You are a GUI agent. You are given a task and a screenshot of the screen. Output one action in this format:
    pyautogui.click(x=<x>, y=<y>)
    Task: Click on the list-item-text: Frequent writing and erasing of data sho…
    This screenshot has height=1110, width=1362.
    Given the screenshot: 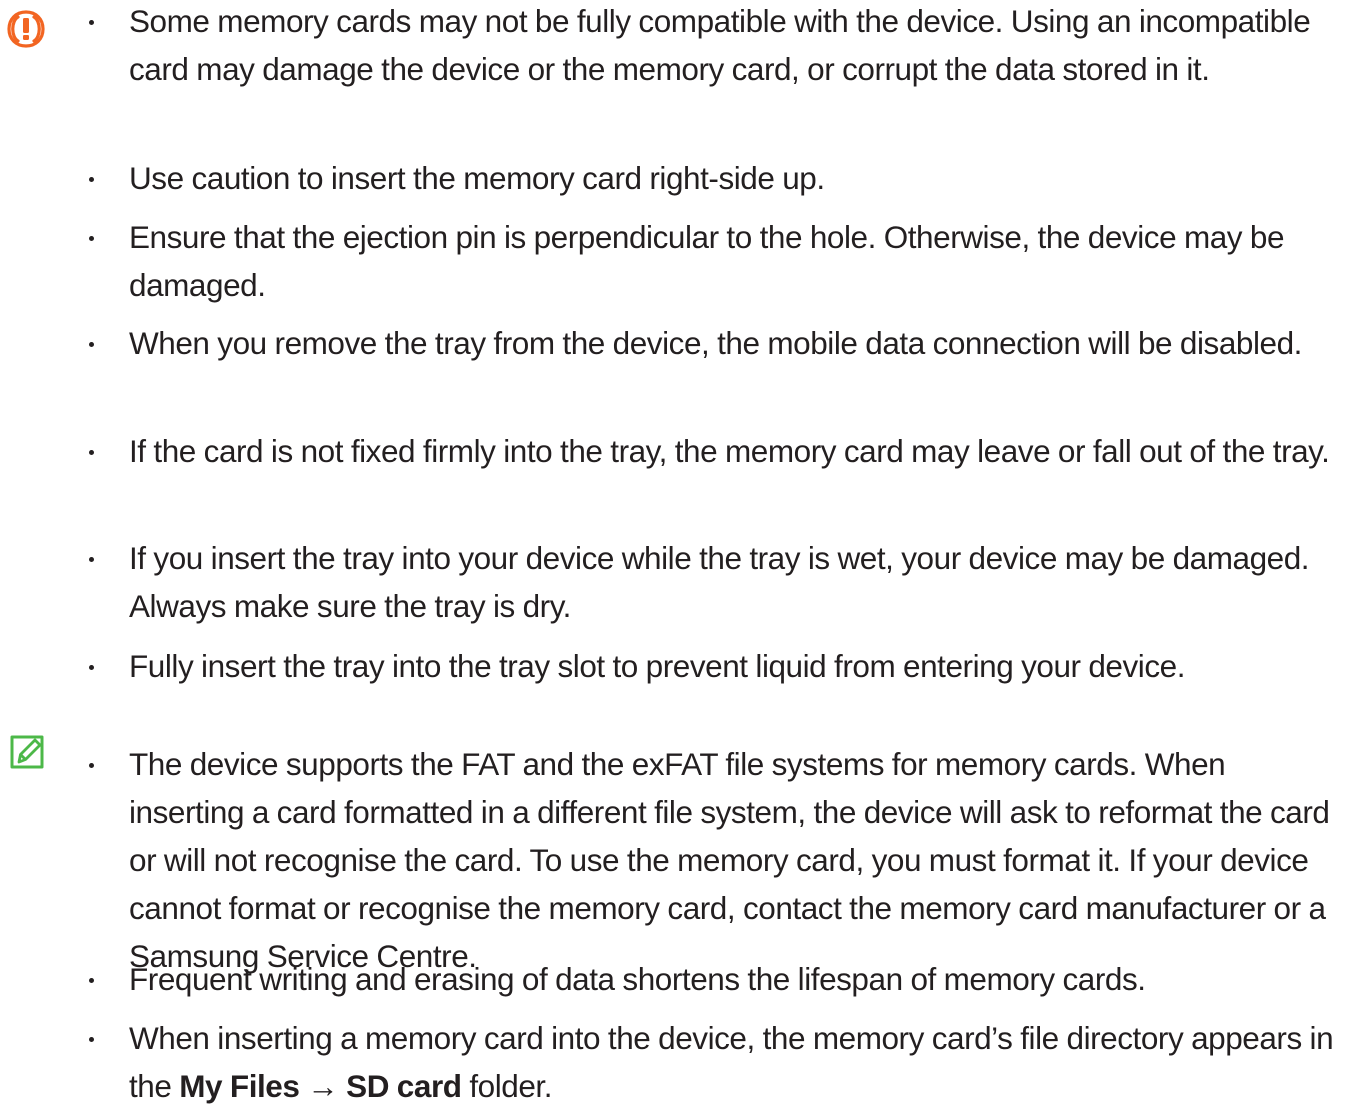 What is the action you would take?
    pyautogui.click(x=637, y=979)
    